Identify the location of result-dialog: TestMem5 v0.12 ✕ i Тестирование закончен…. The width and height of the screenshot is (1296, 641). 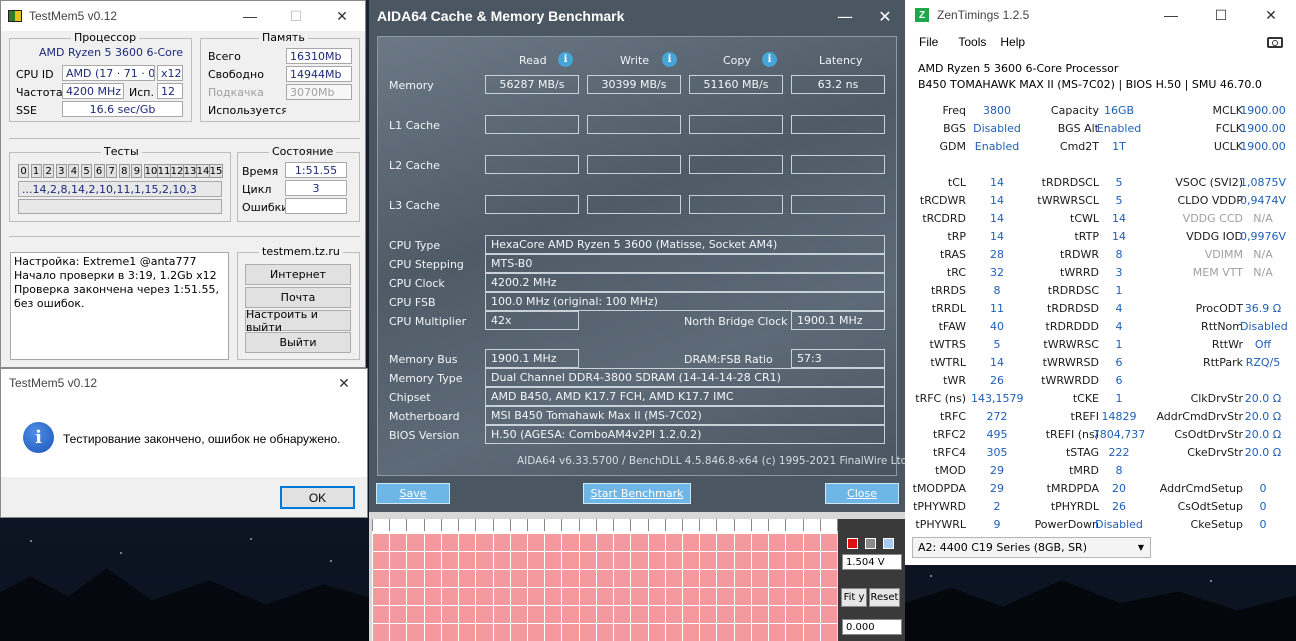
(184, 443).